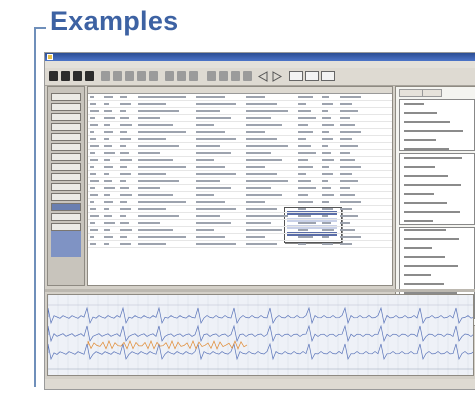 This screenshot has width=475, height=393. What do you see at coordinates (50, 57) in the screenshot?
I see `app-icon` at bounding box center [50, 57].